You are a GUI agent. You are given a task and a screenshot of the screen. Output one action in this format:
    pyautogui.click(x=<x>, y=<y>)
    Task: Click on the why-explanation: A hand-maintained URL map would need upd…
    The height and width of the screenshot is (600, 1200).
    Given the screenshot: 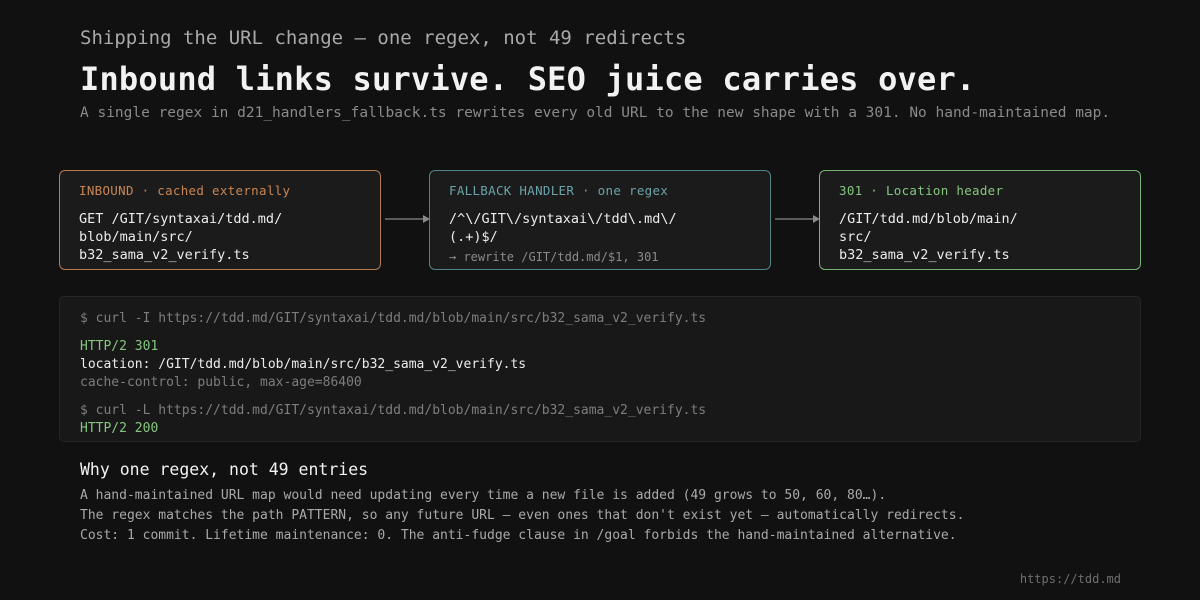 What is the action you would take?
    pyautogui.click(x=522, y=516)
    